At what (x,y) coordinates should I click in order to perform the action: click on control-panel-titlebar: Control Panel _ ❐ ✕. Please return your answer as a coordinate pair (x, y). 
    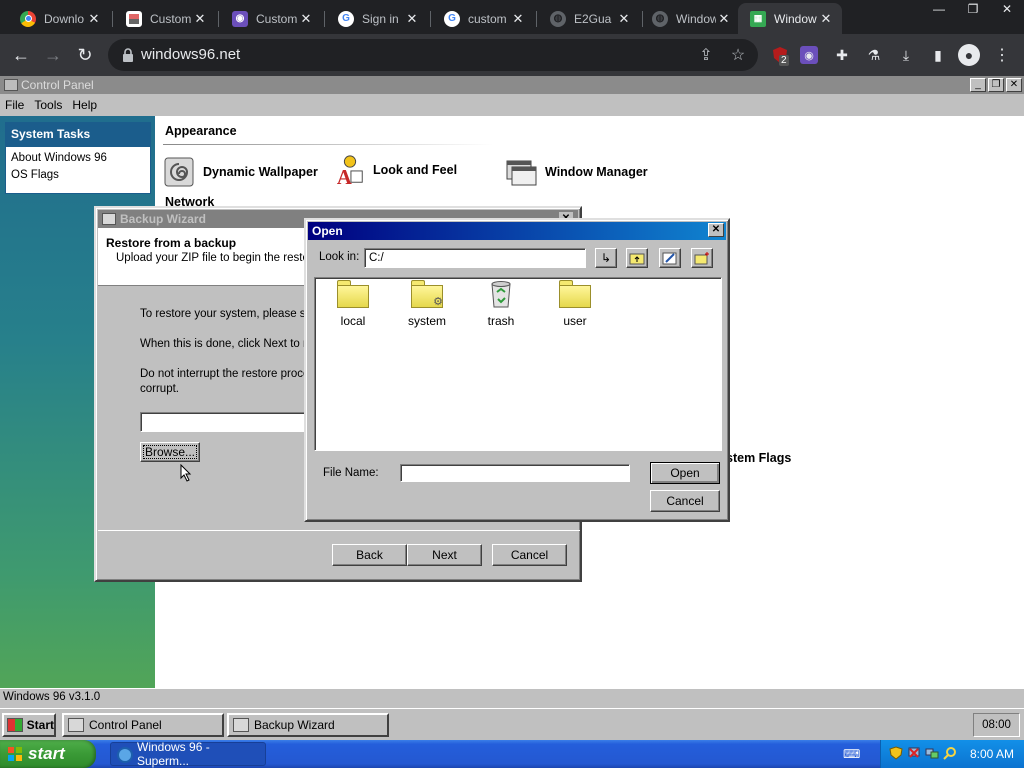
    Looking at the image, I should click on (512, 85).